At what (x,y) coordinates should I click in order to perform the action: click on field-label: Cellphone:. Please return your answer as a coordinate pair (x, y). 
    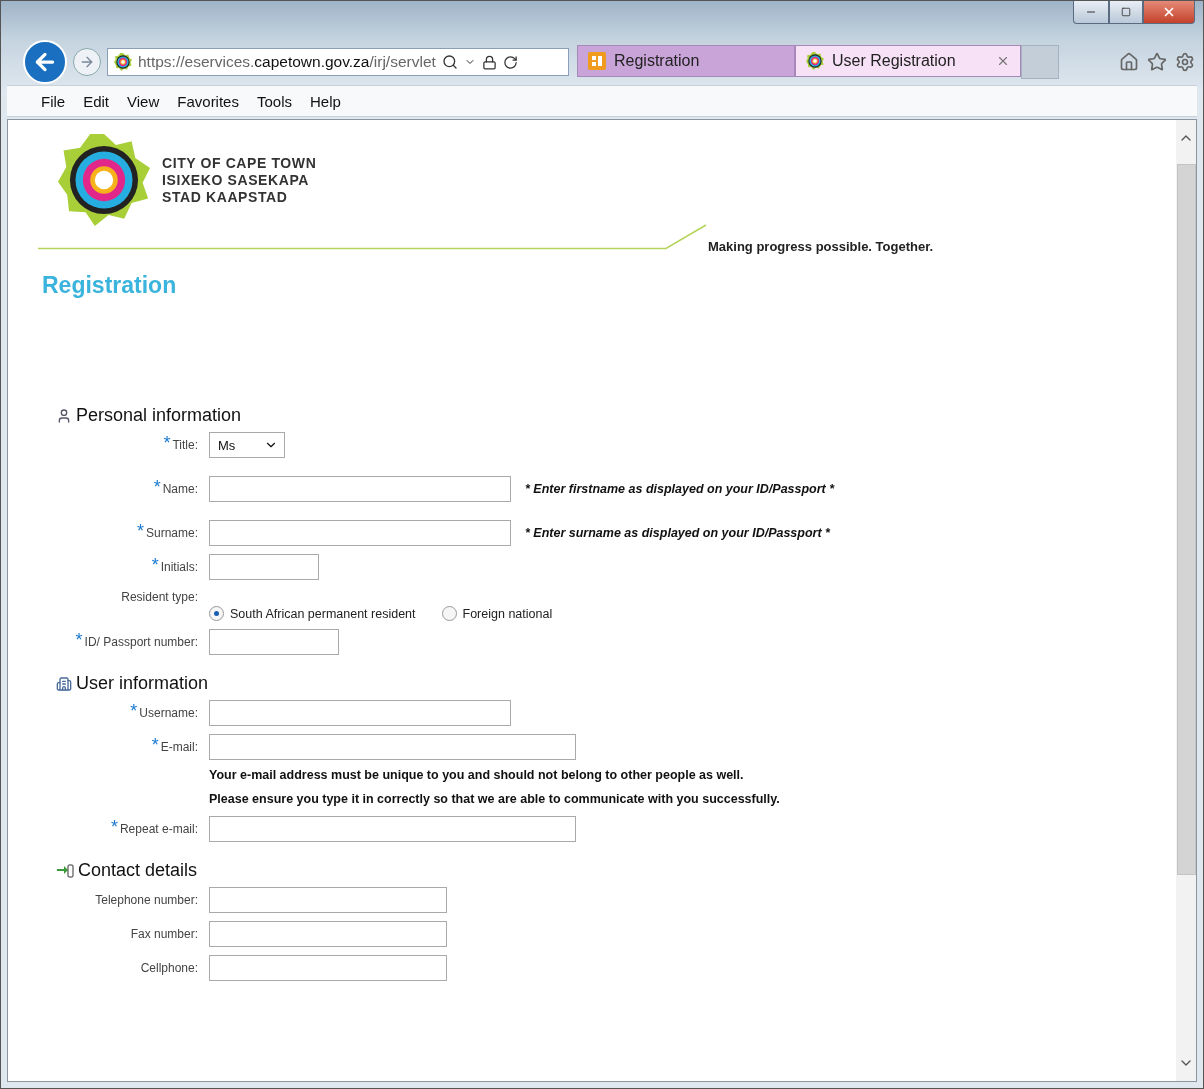
    Looking at the image, I should click on (169, 968).